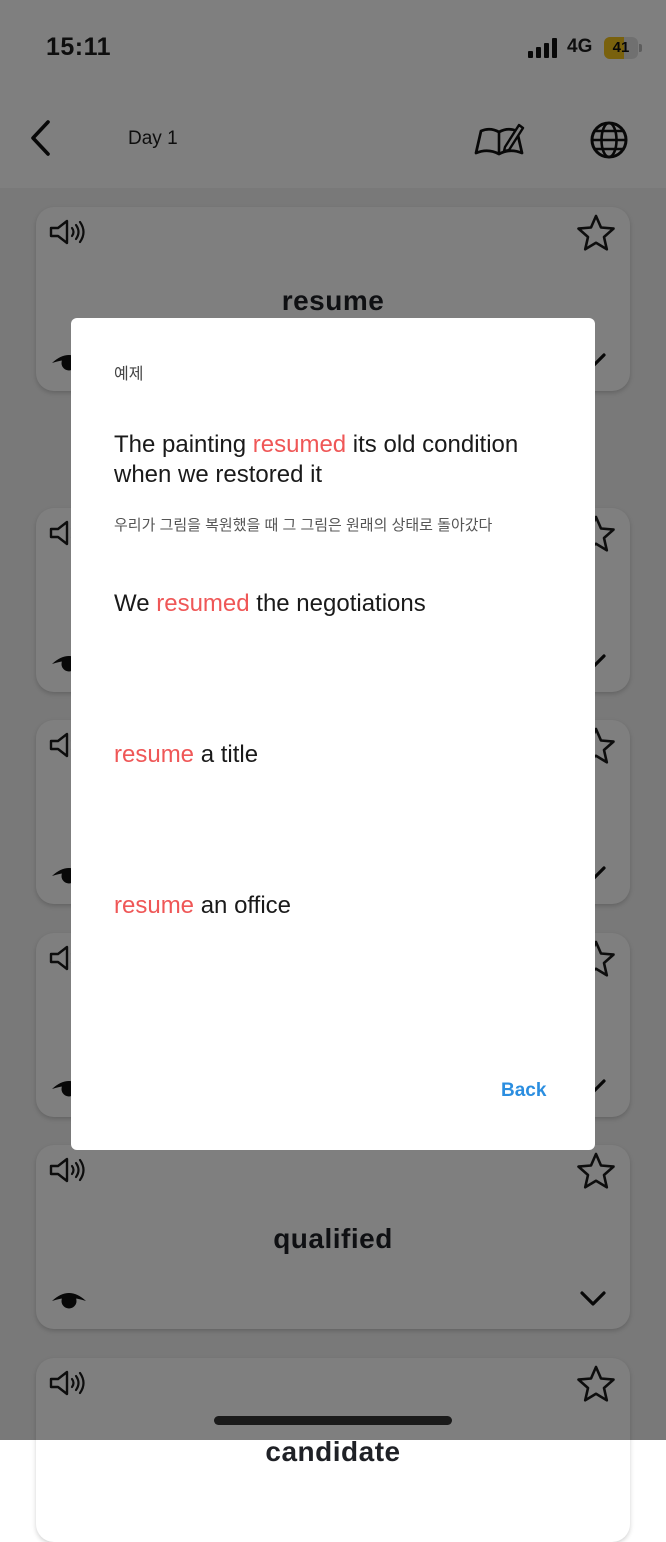  I want to click on example-text: The painting, so click(183, 444).